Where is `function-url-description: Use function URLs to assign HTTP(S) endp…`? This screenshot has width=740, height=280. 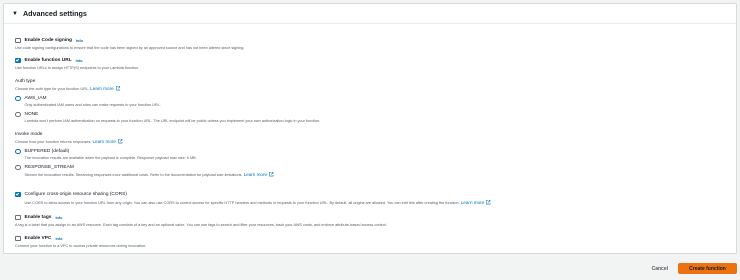
function-url-description: Use function URLs to assign HTTP(S) endp… is located at coordinates (77, 68).